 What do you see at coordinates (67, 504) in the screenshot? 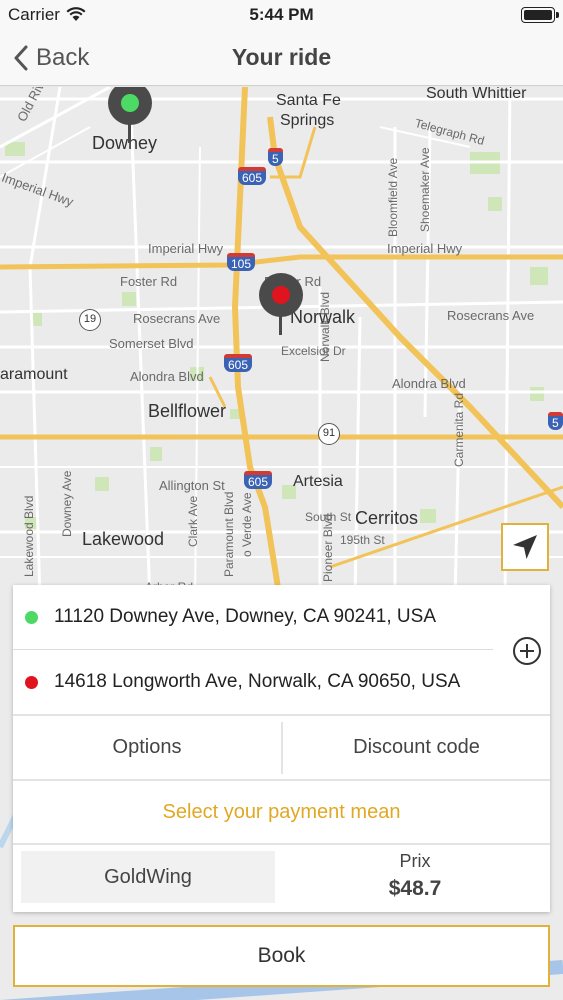
I see `map-street-label: Downey Ave` at bounding box center [67, 504].